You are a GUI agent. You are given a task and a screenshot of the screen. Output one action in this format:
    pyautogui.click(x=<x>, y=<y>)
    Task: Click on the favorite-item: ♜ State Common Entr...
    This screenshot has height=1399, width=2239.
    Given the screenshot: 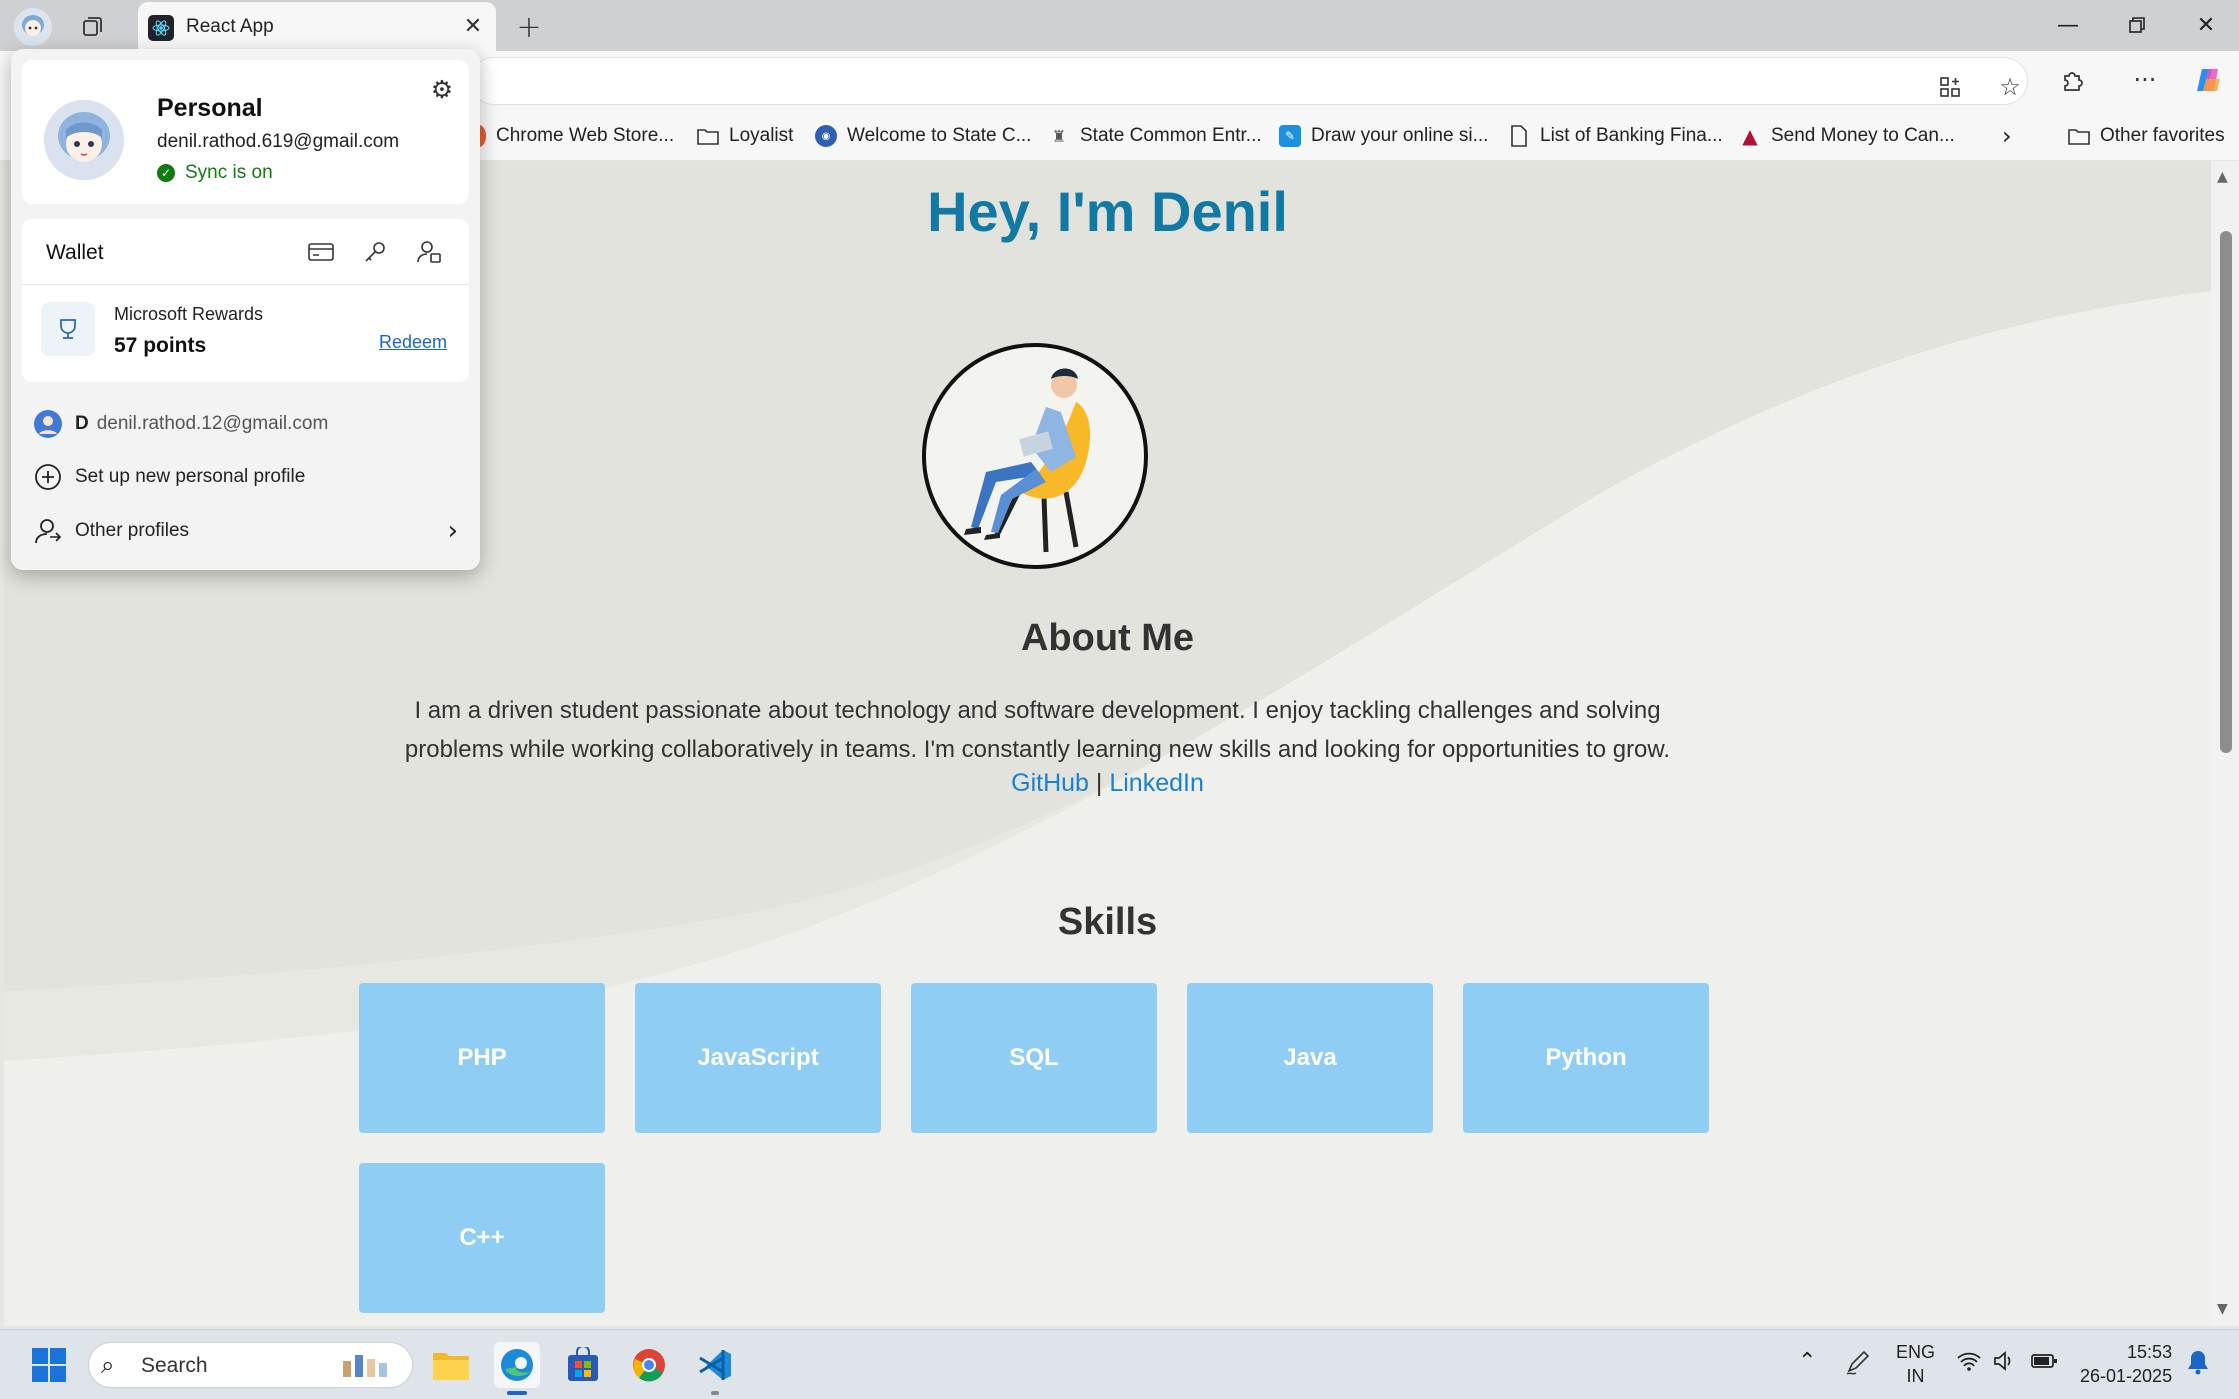 What is the action you would take?
    pyautogui.click(x=1155, y=136)
    